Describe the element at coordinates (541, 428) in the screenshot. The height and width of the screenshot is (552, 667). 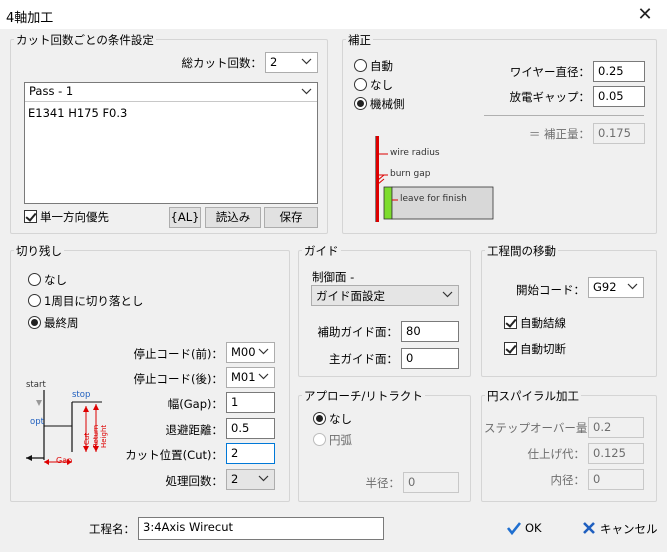
I see `stepover-label: ステップオーバー量：` at that location.